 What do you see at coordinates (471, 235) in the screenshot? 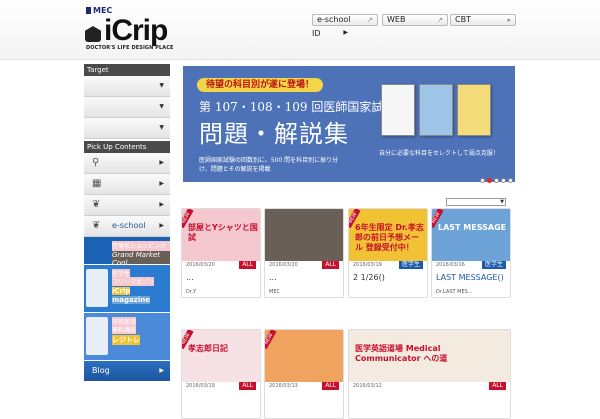
I see `card-thumbnail: LAST MESSAGE NEW` at bounding box center [471, 235].